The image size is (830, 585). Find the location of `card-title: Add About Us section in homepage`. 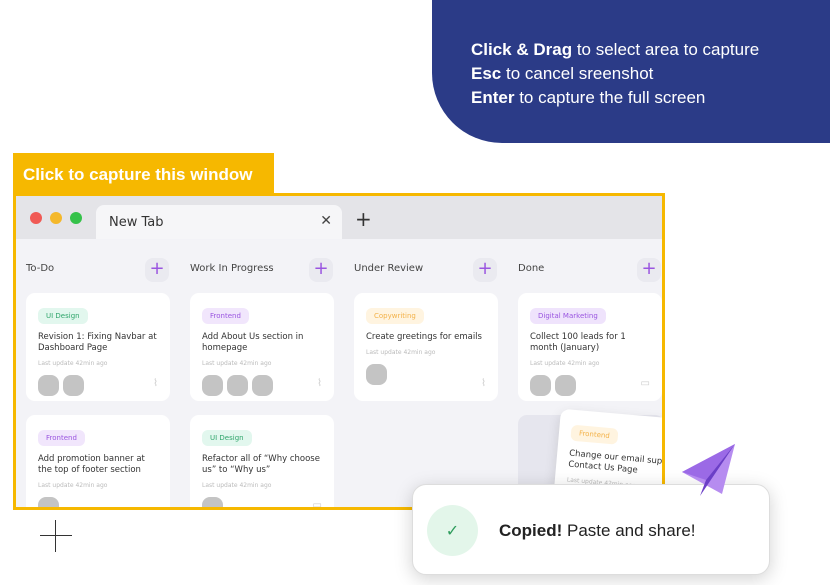

card-title: Add About Us section in homepage is located at coordinates (253, 342).